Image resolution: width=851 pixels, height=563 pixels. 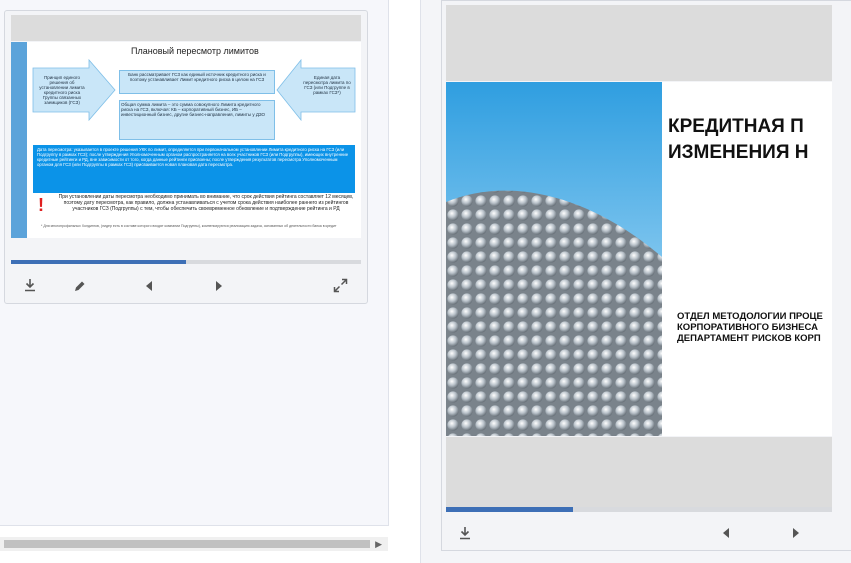 I want to click on fullscreen-button, so click(x=340, y=285).